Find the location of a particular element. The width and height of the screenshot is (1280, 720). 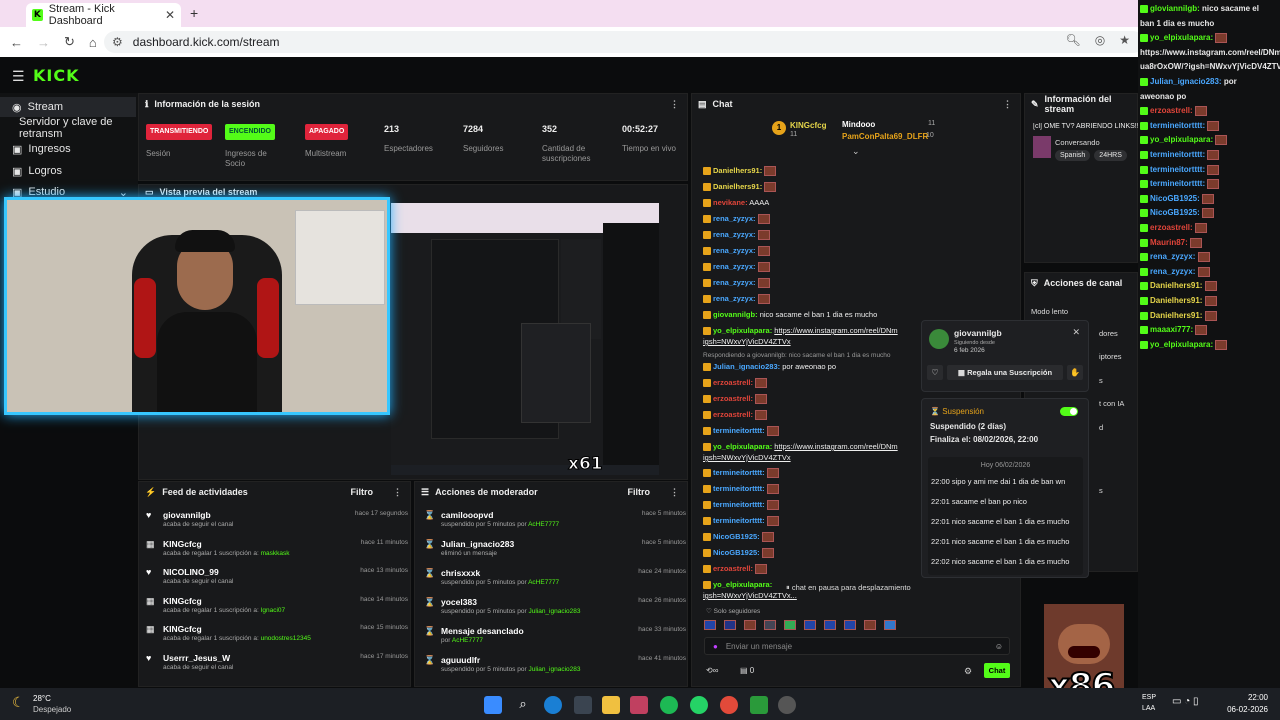

back-icon: ← is located at coordinates (16, 42).